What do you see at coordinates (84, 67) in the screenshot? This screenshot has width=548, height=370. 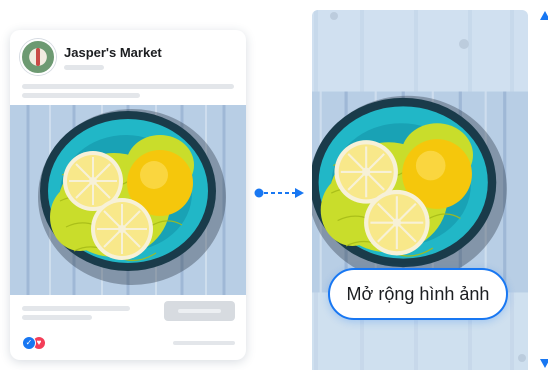 I see `post-timestamp-placeholder` at bounding box center [84, 67].